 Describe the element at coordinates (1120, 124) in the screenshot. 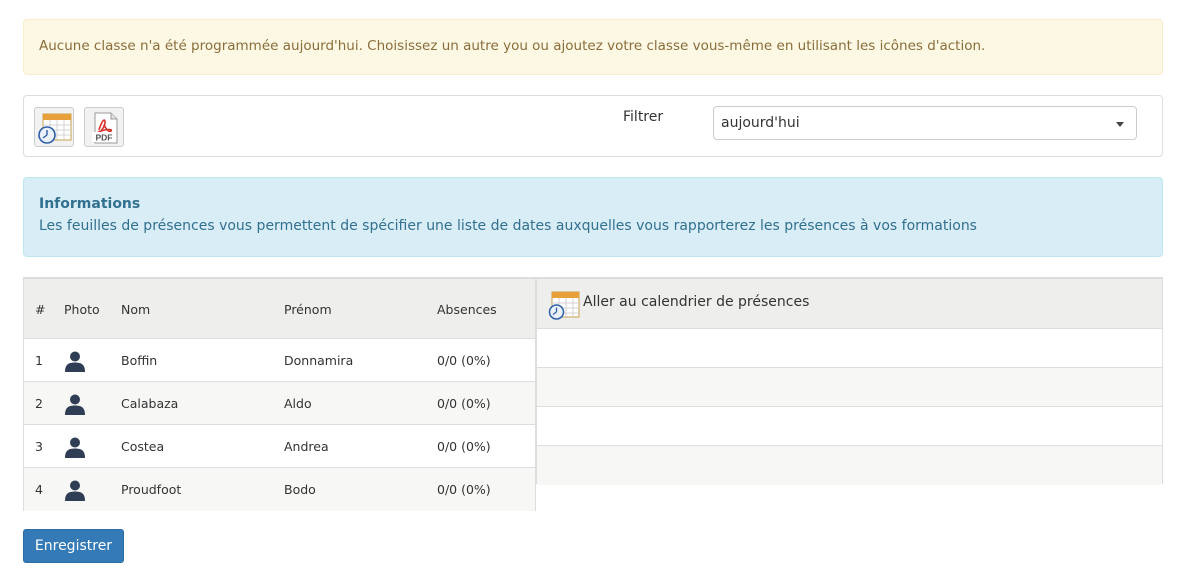

I see `chevron-down-icon` at that location.